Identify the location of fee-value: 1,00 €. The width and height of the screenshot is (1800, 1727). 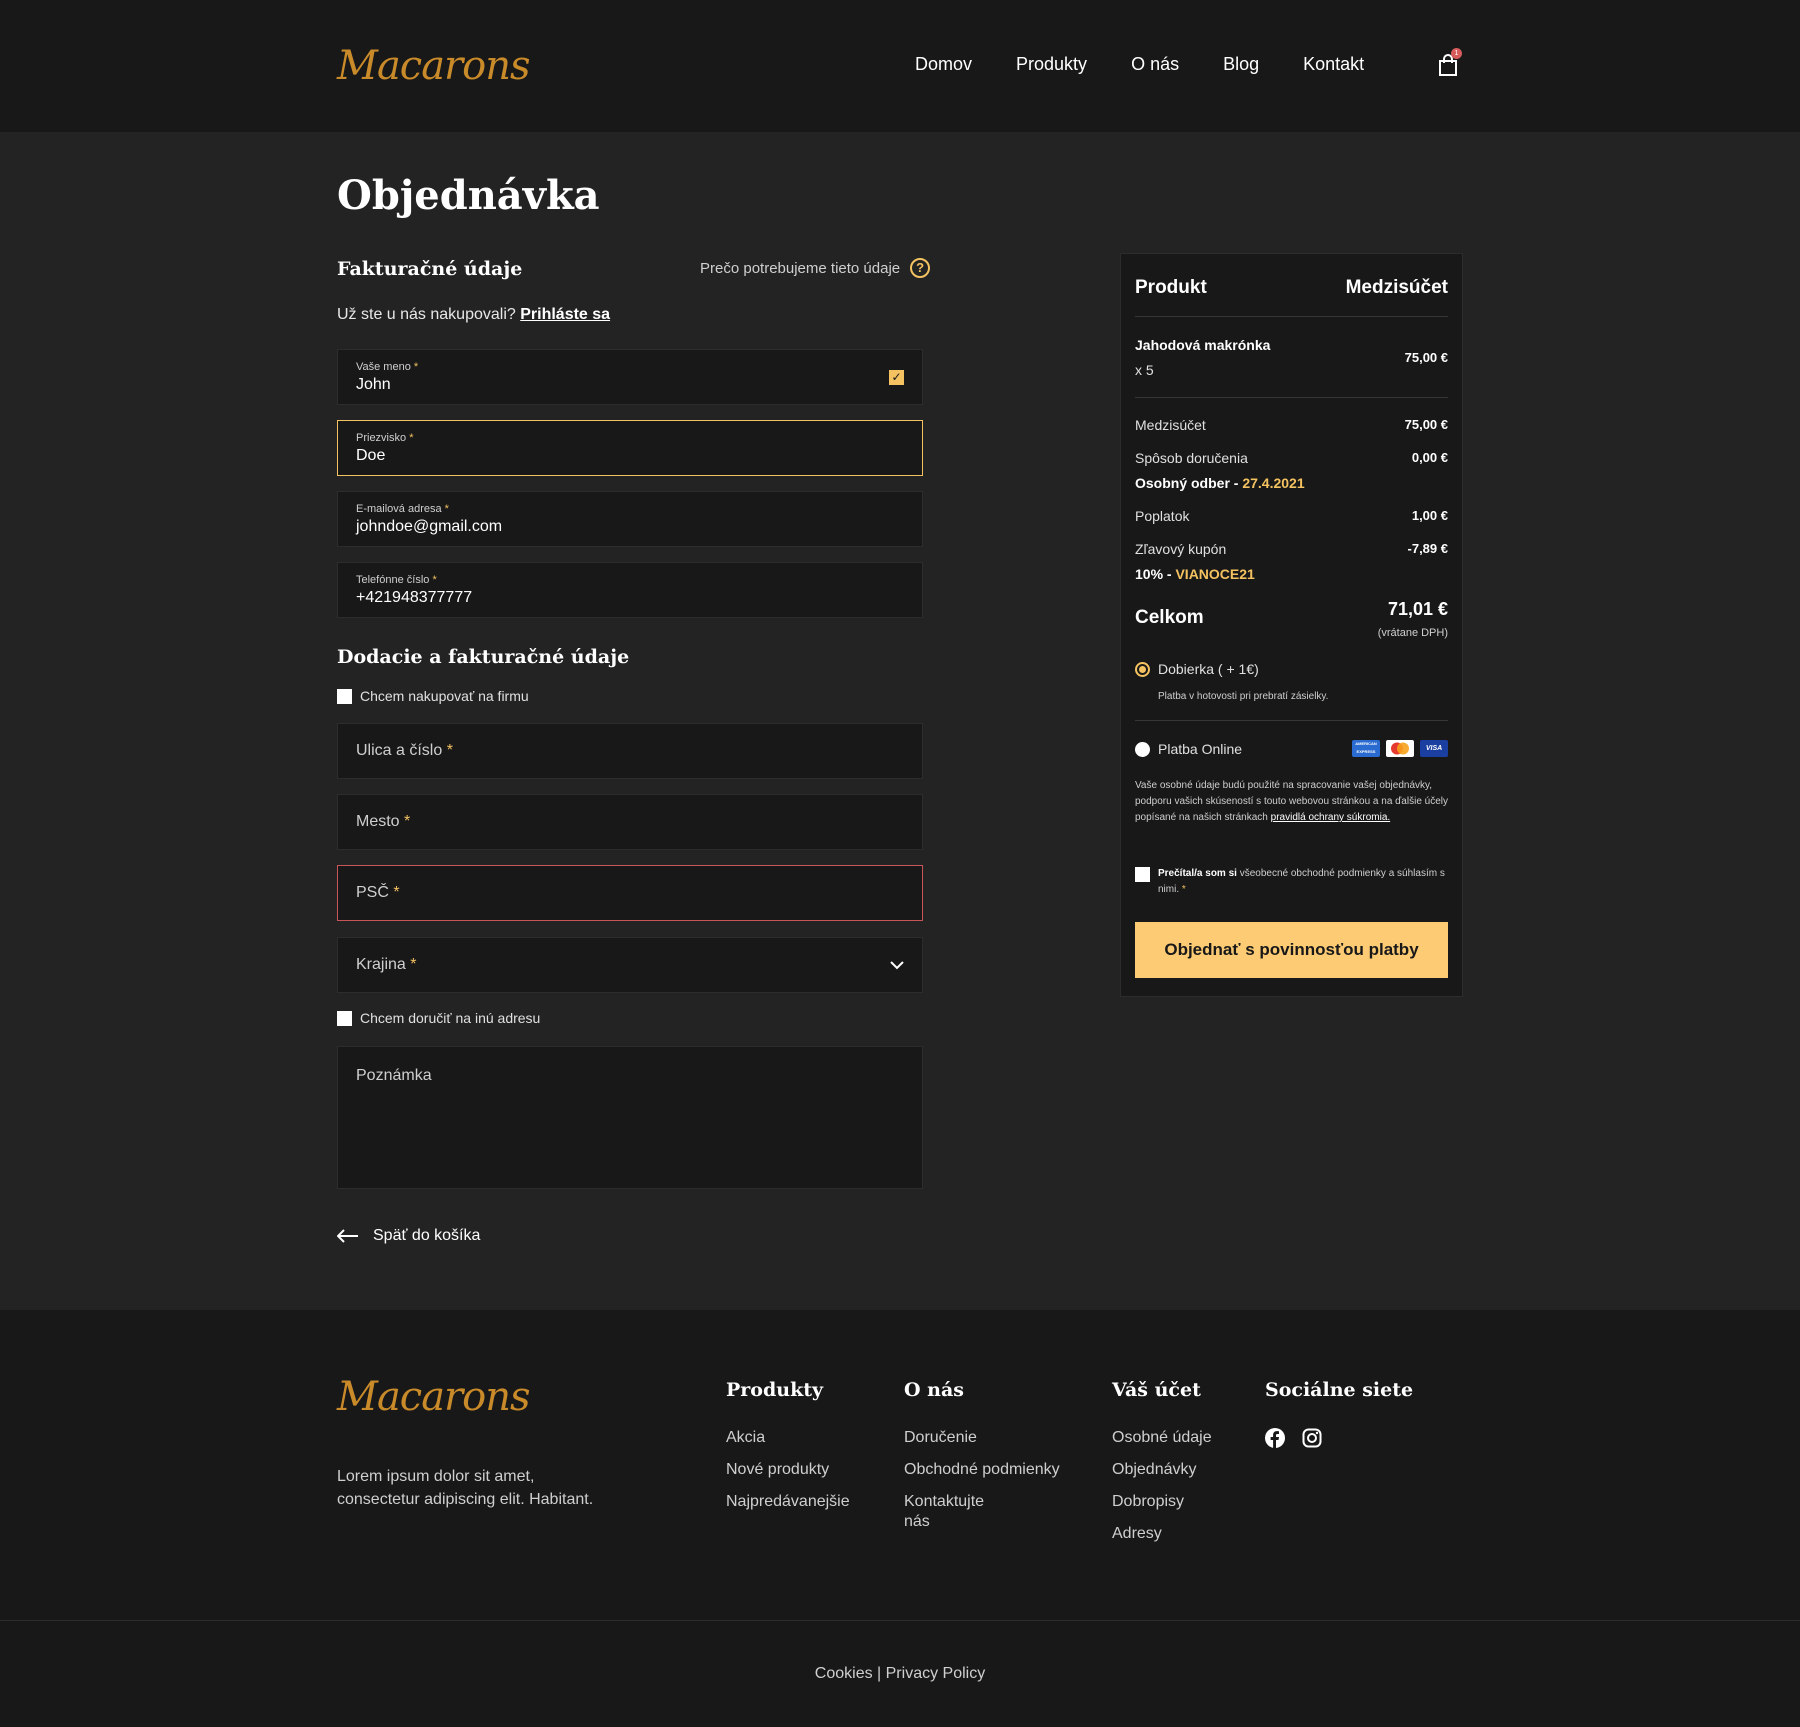
(1429, 515).